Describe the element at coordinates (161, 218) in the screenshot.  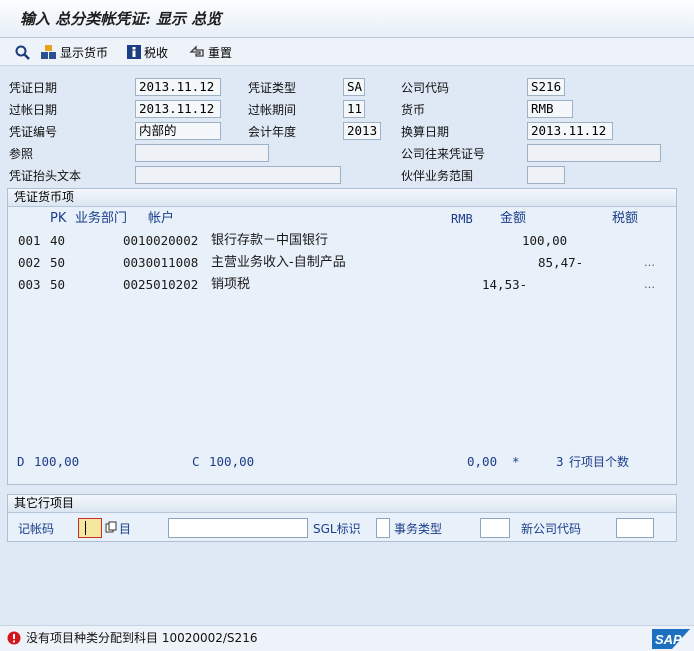
I see `col-account: 帐户` at that location.